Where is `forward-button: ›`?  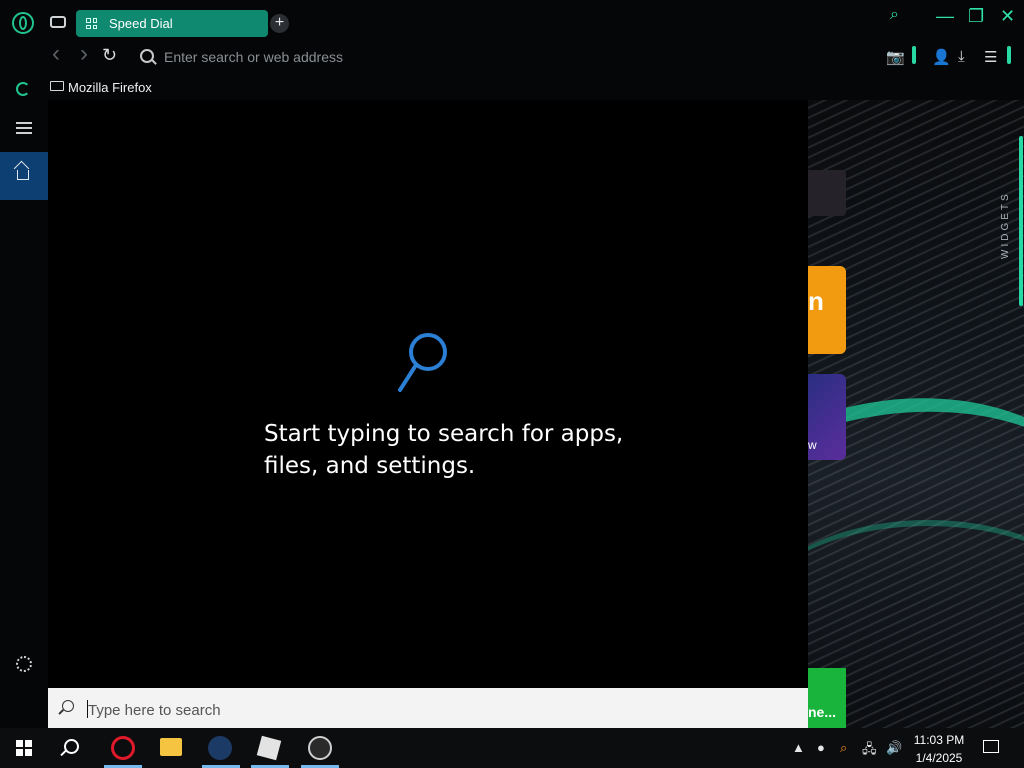
forward-button: › is located at coordinates (84, 54).